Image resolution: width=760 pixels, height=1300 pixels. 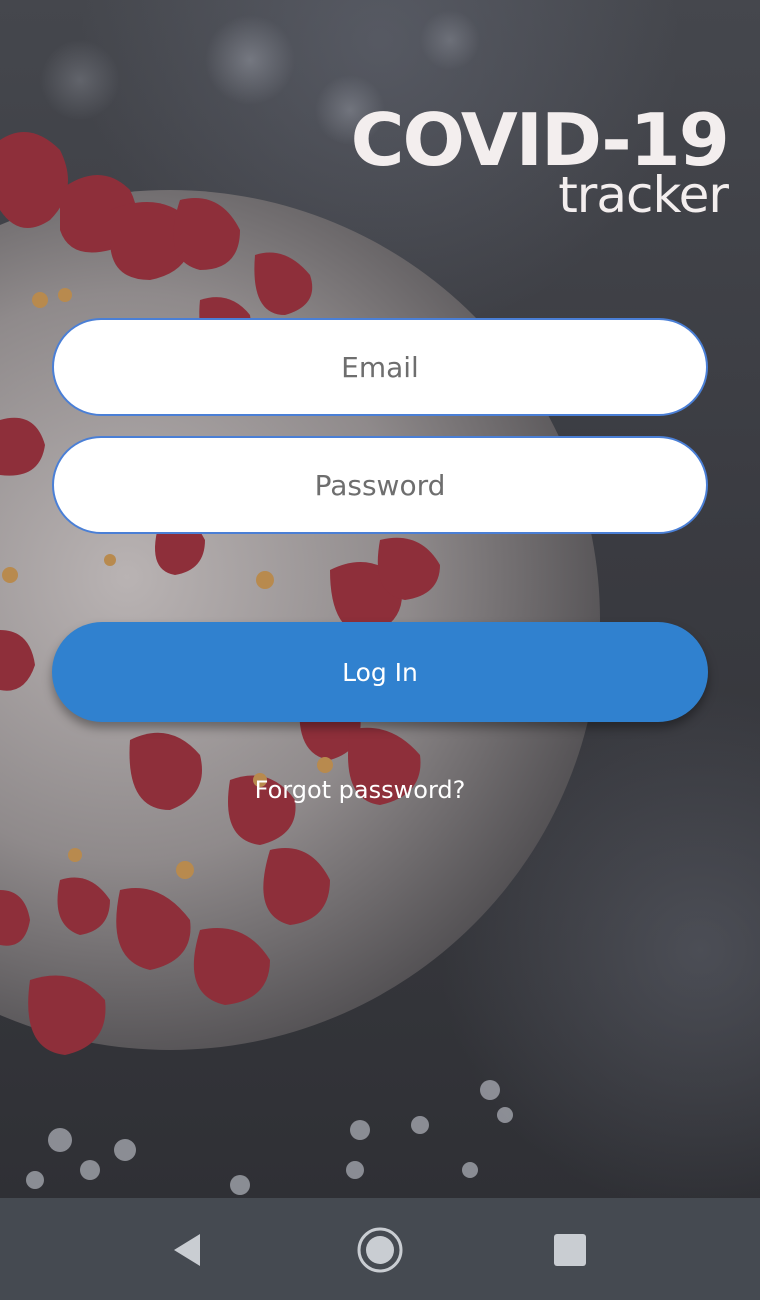 I want to click on login-button: Log In, so click(x=380, y=672).